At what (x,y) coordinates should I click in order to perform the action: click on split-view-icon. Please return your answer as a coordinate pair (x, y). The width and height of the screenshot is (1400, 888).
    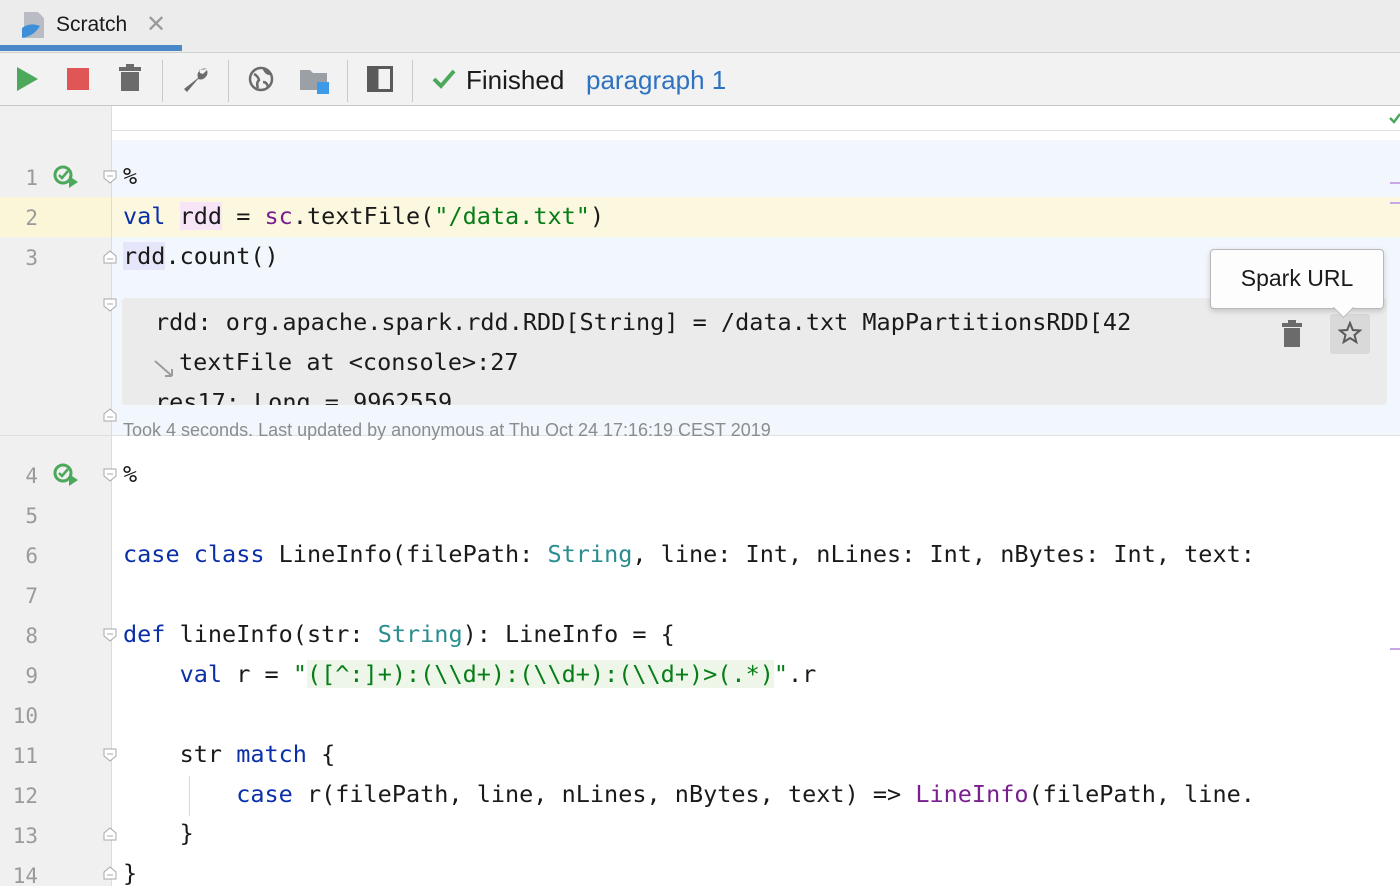
    Looking at the image, I should click on (380, 79).